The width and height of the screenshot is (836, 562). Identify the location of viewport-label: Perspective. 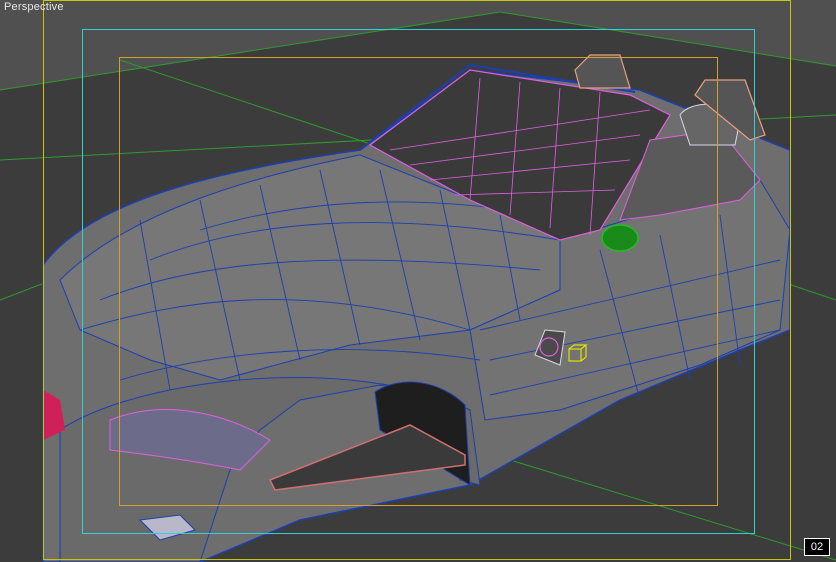
(34, 7).